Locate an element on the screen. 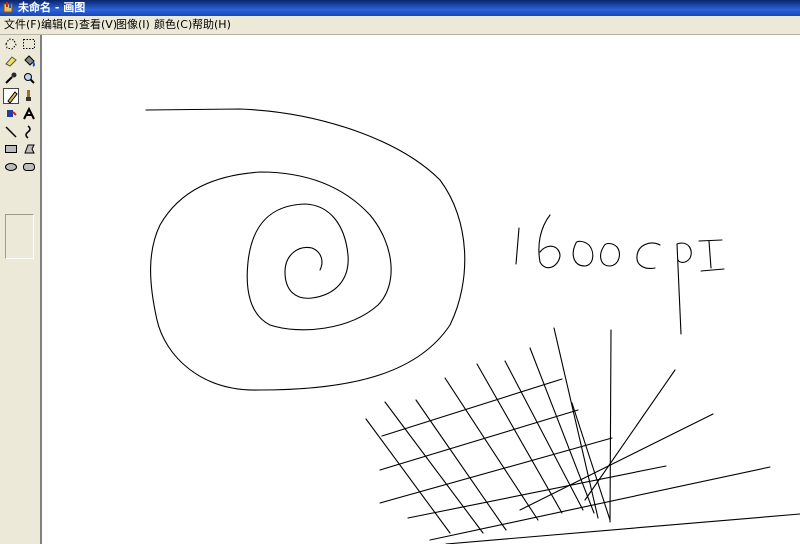 This screenshot has height=544, width=800. eyedropper-icon is located at coordinates (11, 78).